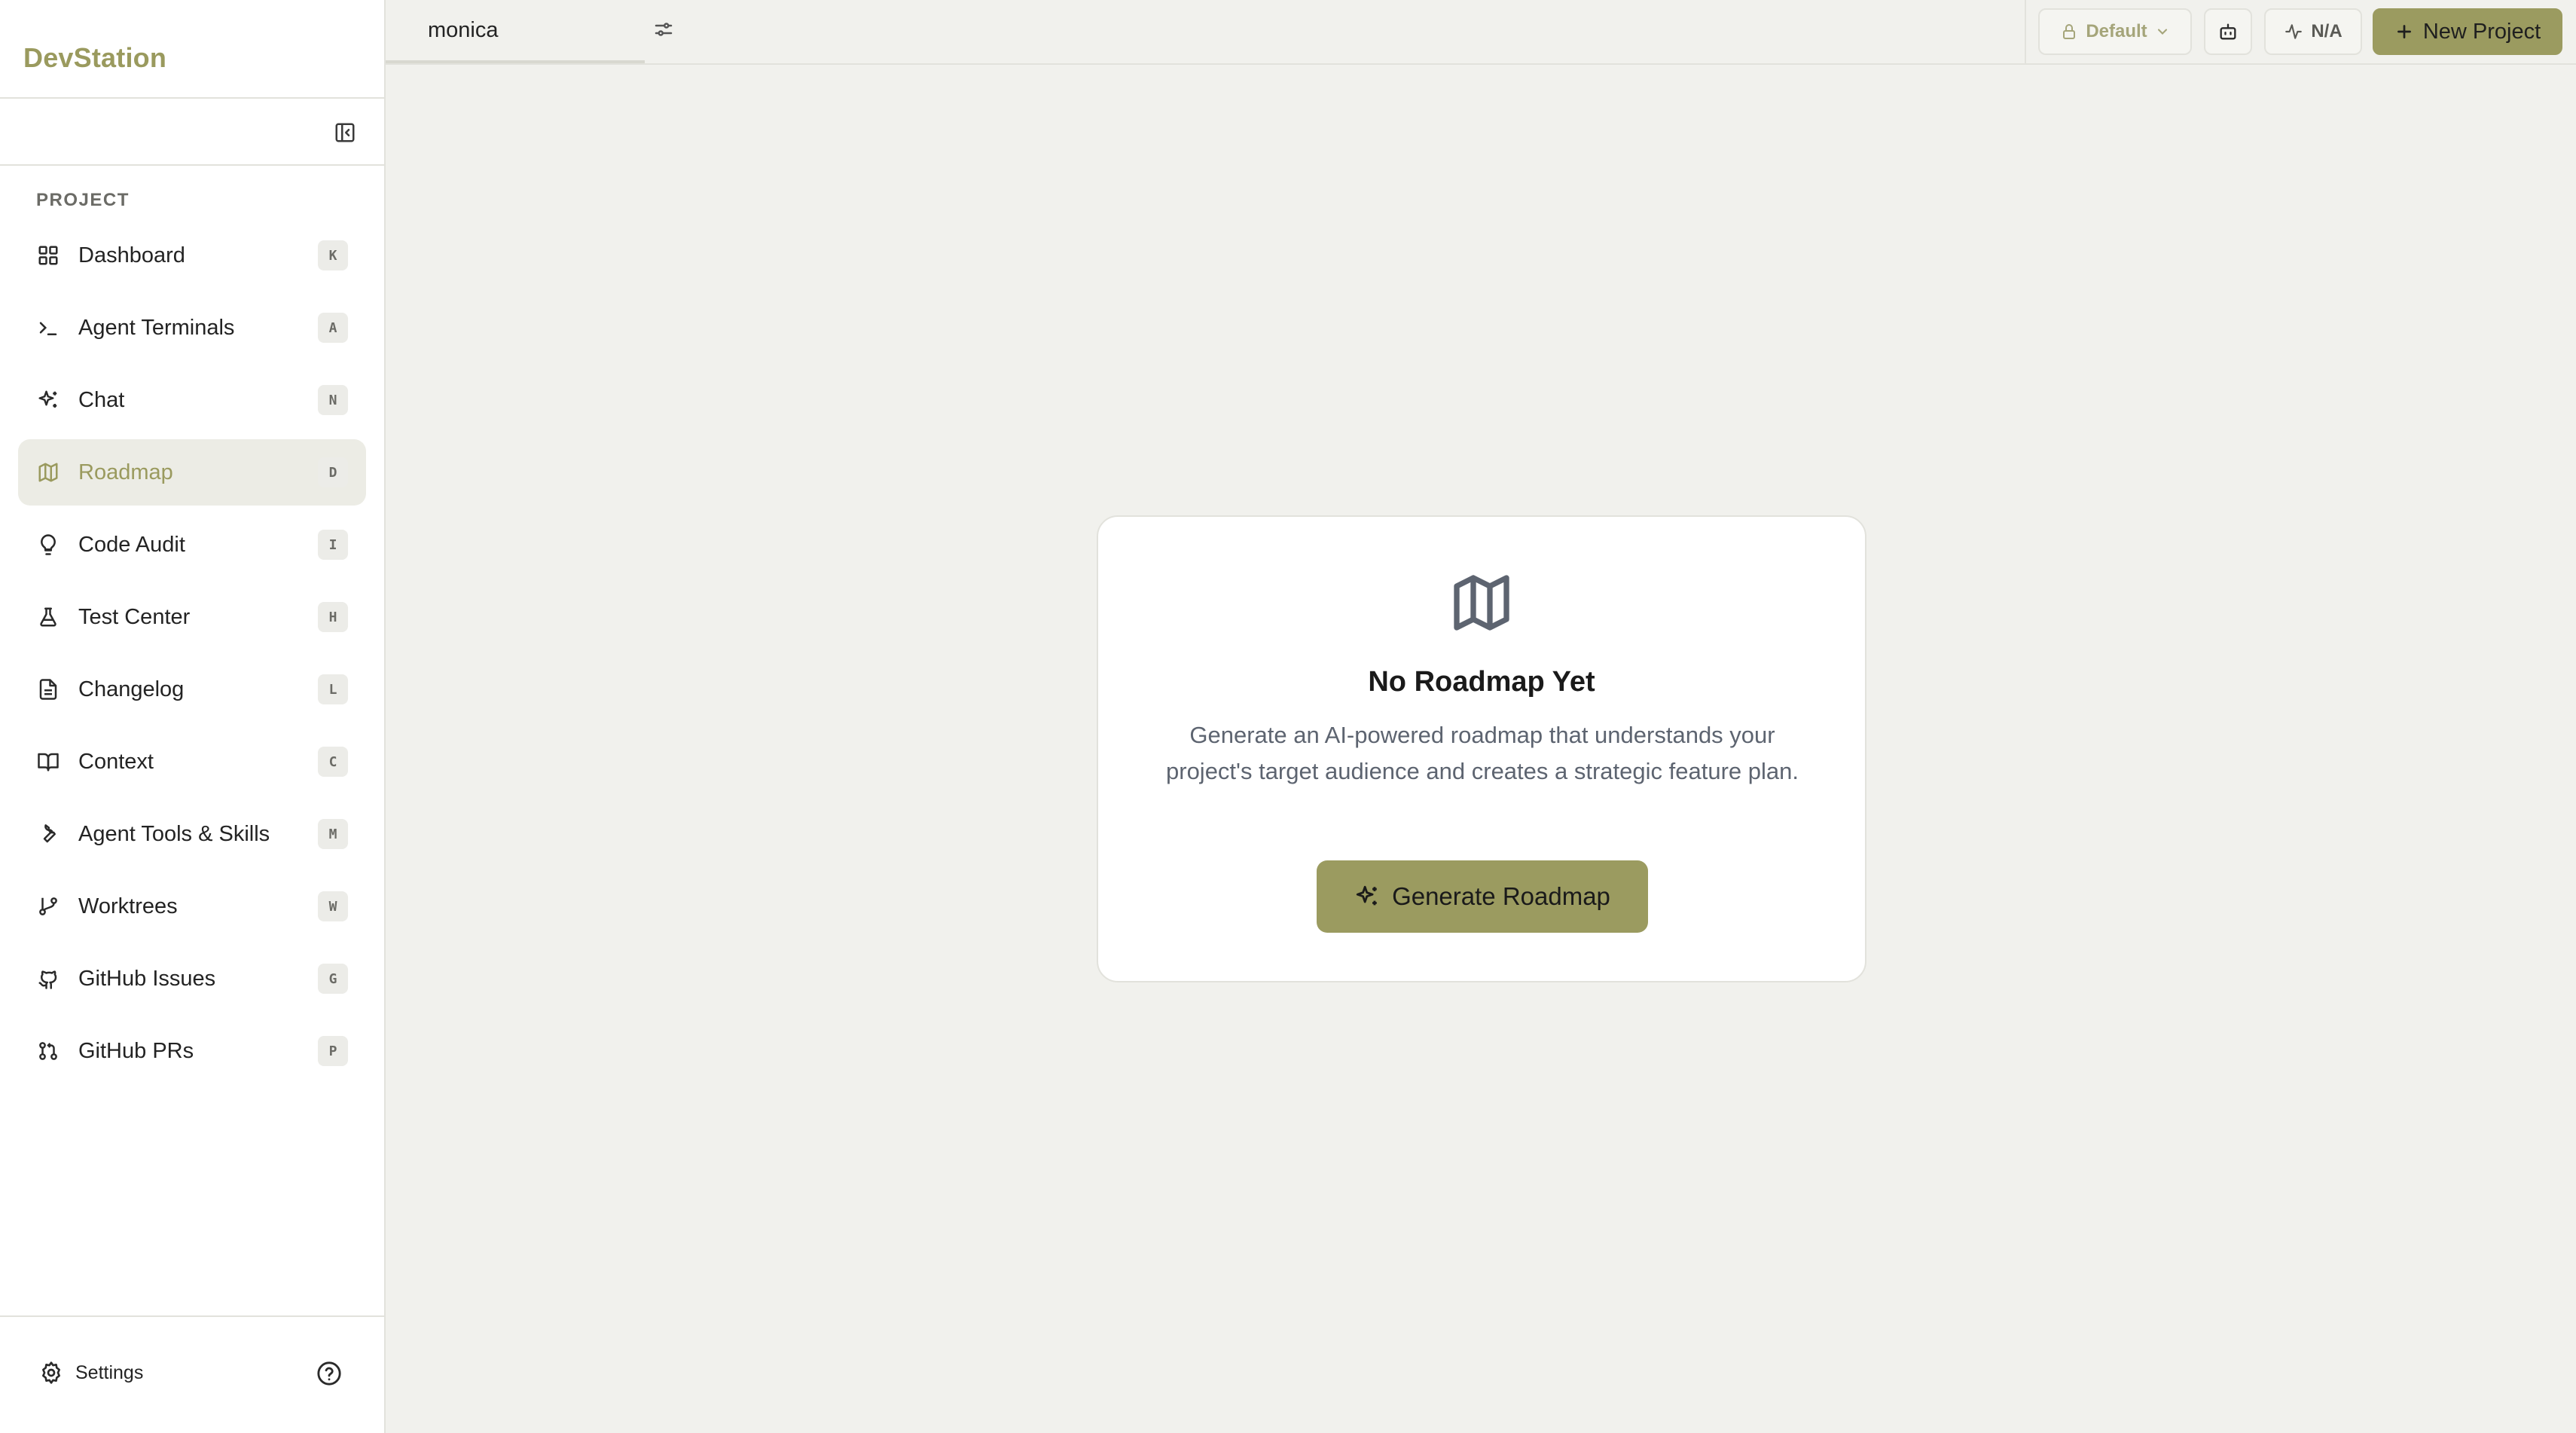  I want to click on status-value: N/A, so click(2327, 31).